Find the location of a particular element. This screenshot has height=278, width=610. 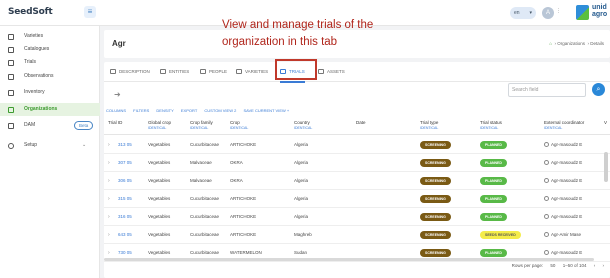

breadcrumb-organizations: Organizations is located at coordinates (571, 43).